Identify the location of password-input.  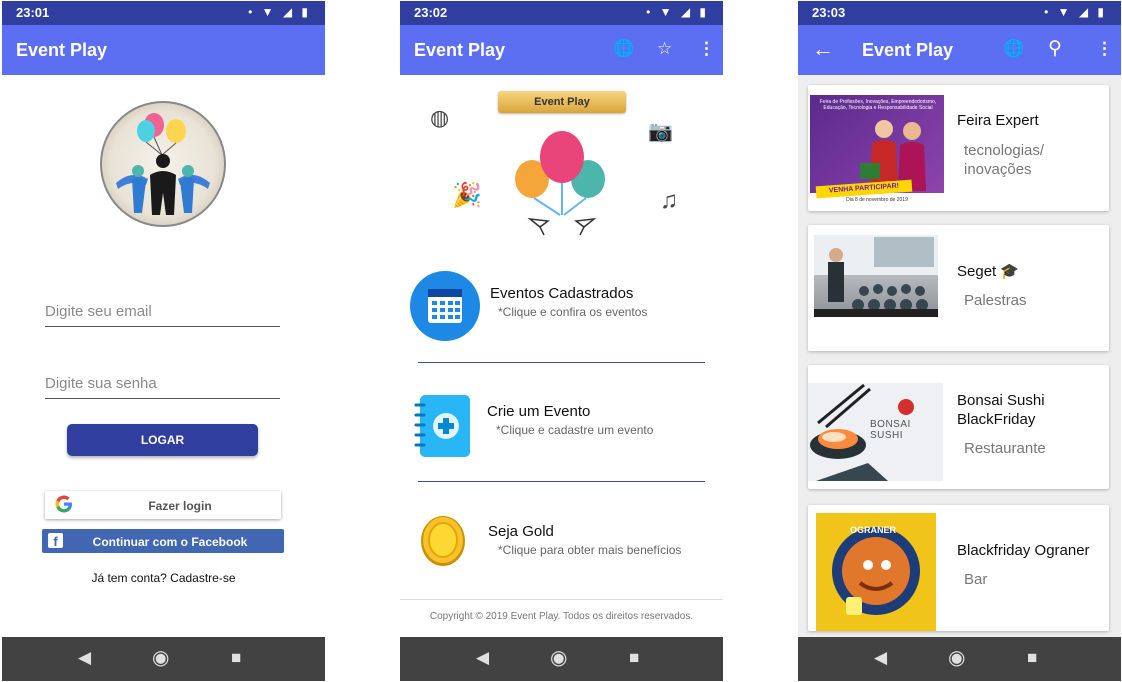
(162, 383).